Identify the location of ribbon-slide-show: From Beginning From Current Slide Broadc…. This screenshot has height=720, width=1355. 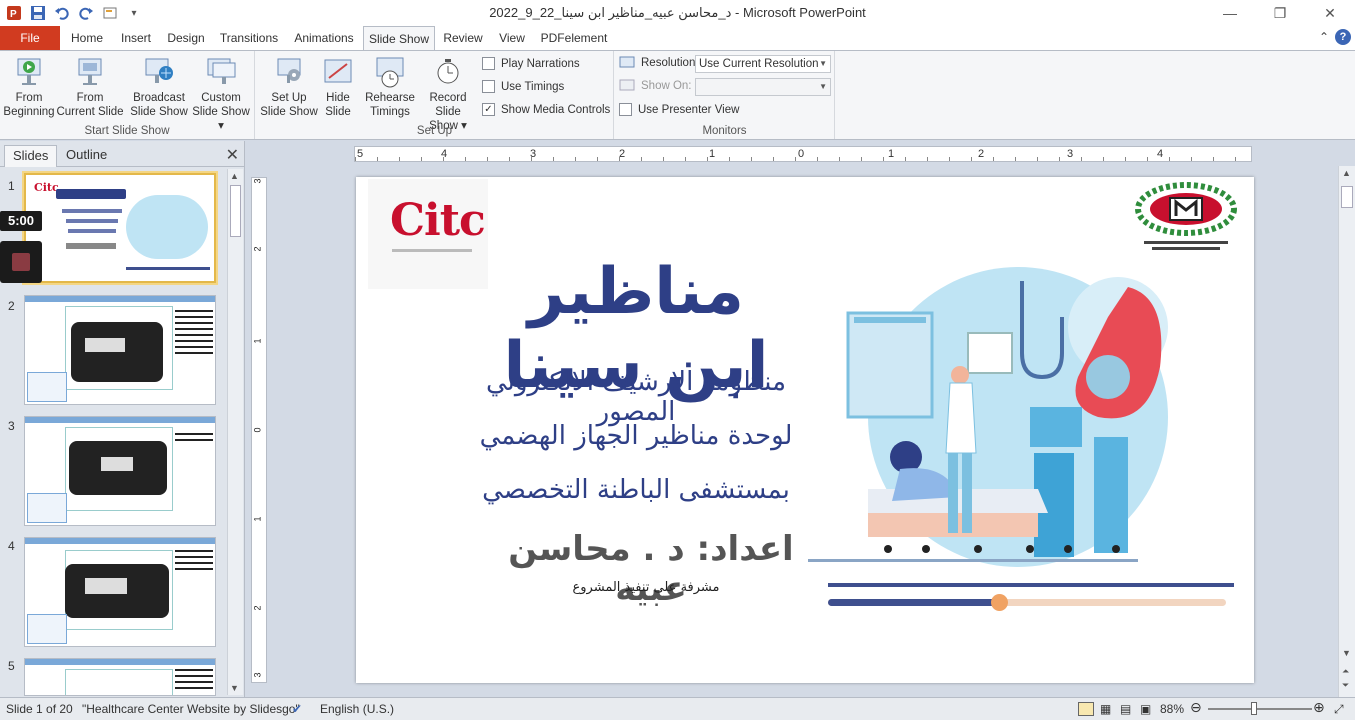
(677, 95).